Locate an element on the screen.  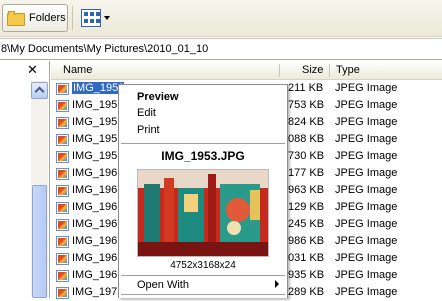
preview-title: IMG_1953.JPG is located at coordinates (203, 156).